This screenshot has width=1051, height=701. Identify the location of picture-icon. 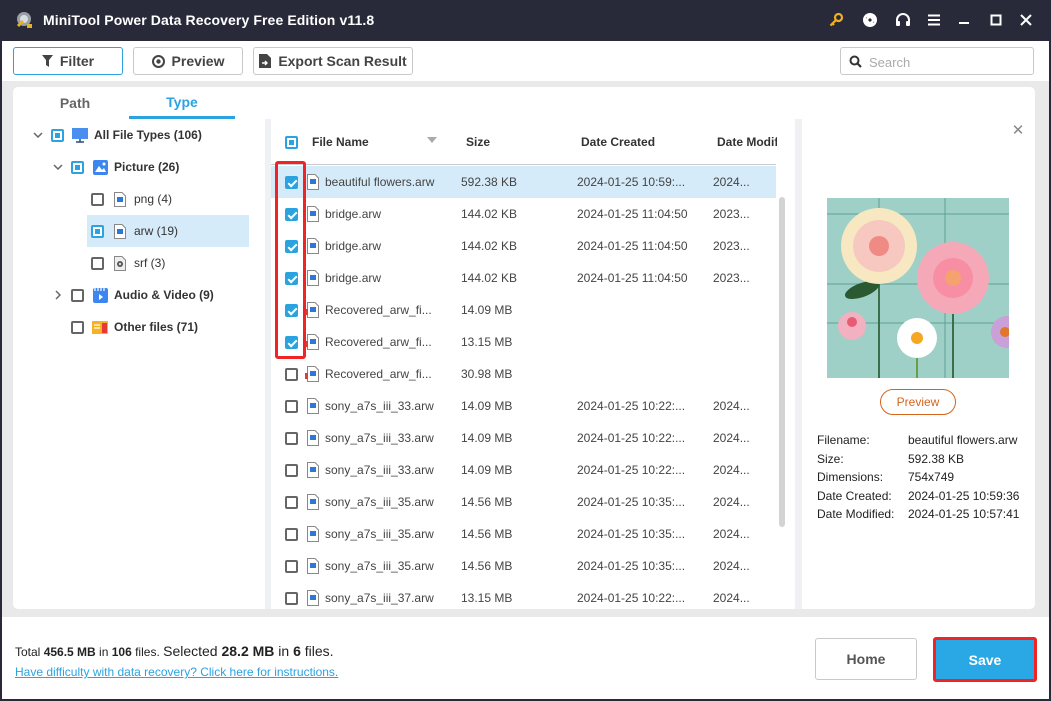
(100, 167).